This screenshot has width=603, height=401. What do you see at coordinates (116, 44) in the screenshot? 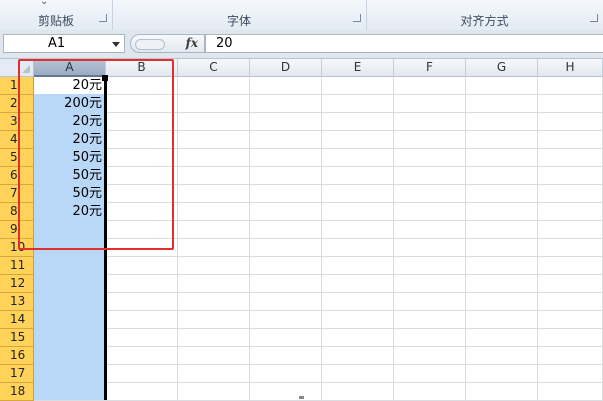
I see `chevron-down-icon` at bounding box center [116, 44].